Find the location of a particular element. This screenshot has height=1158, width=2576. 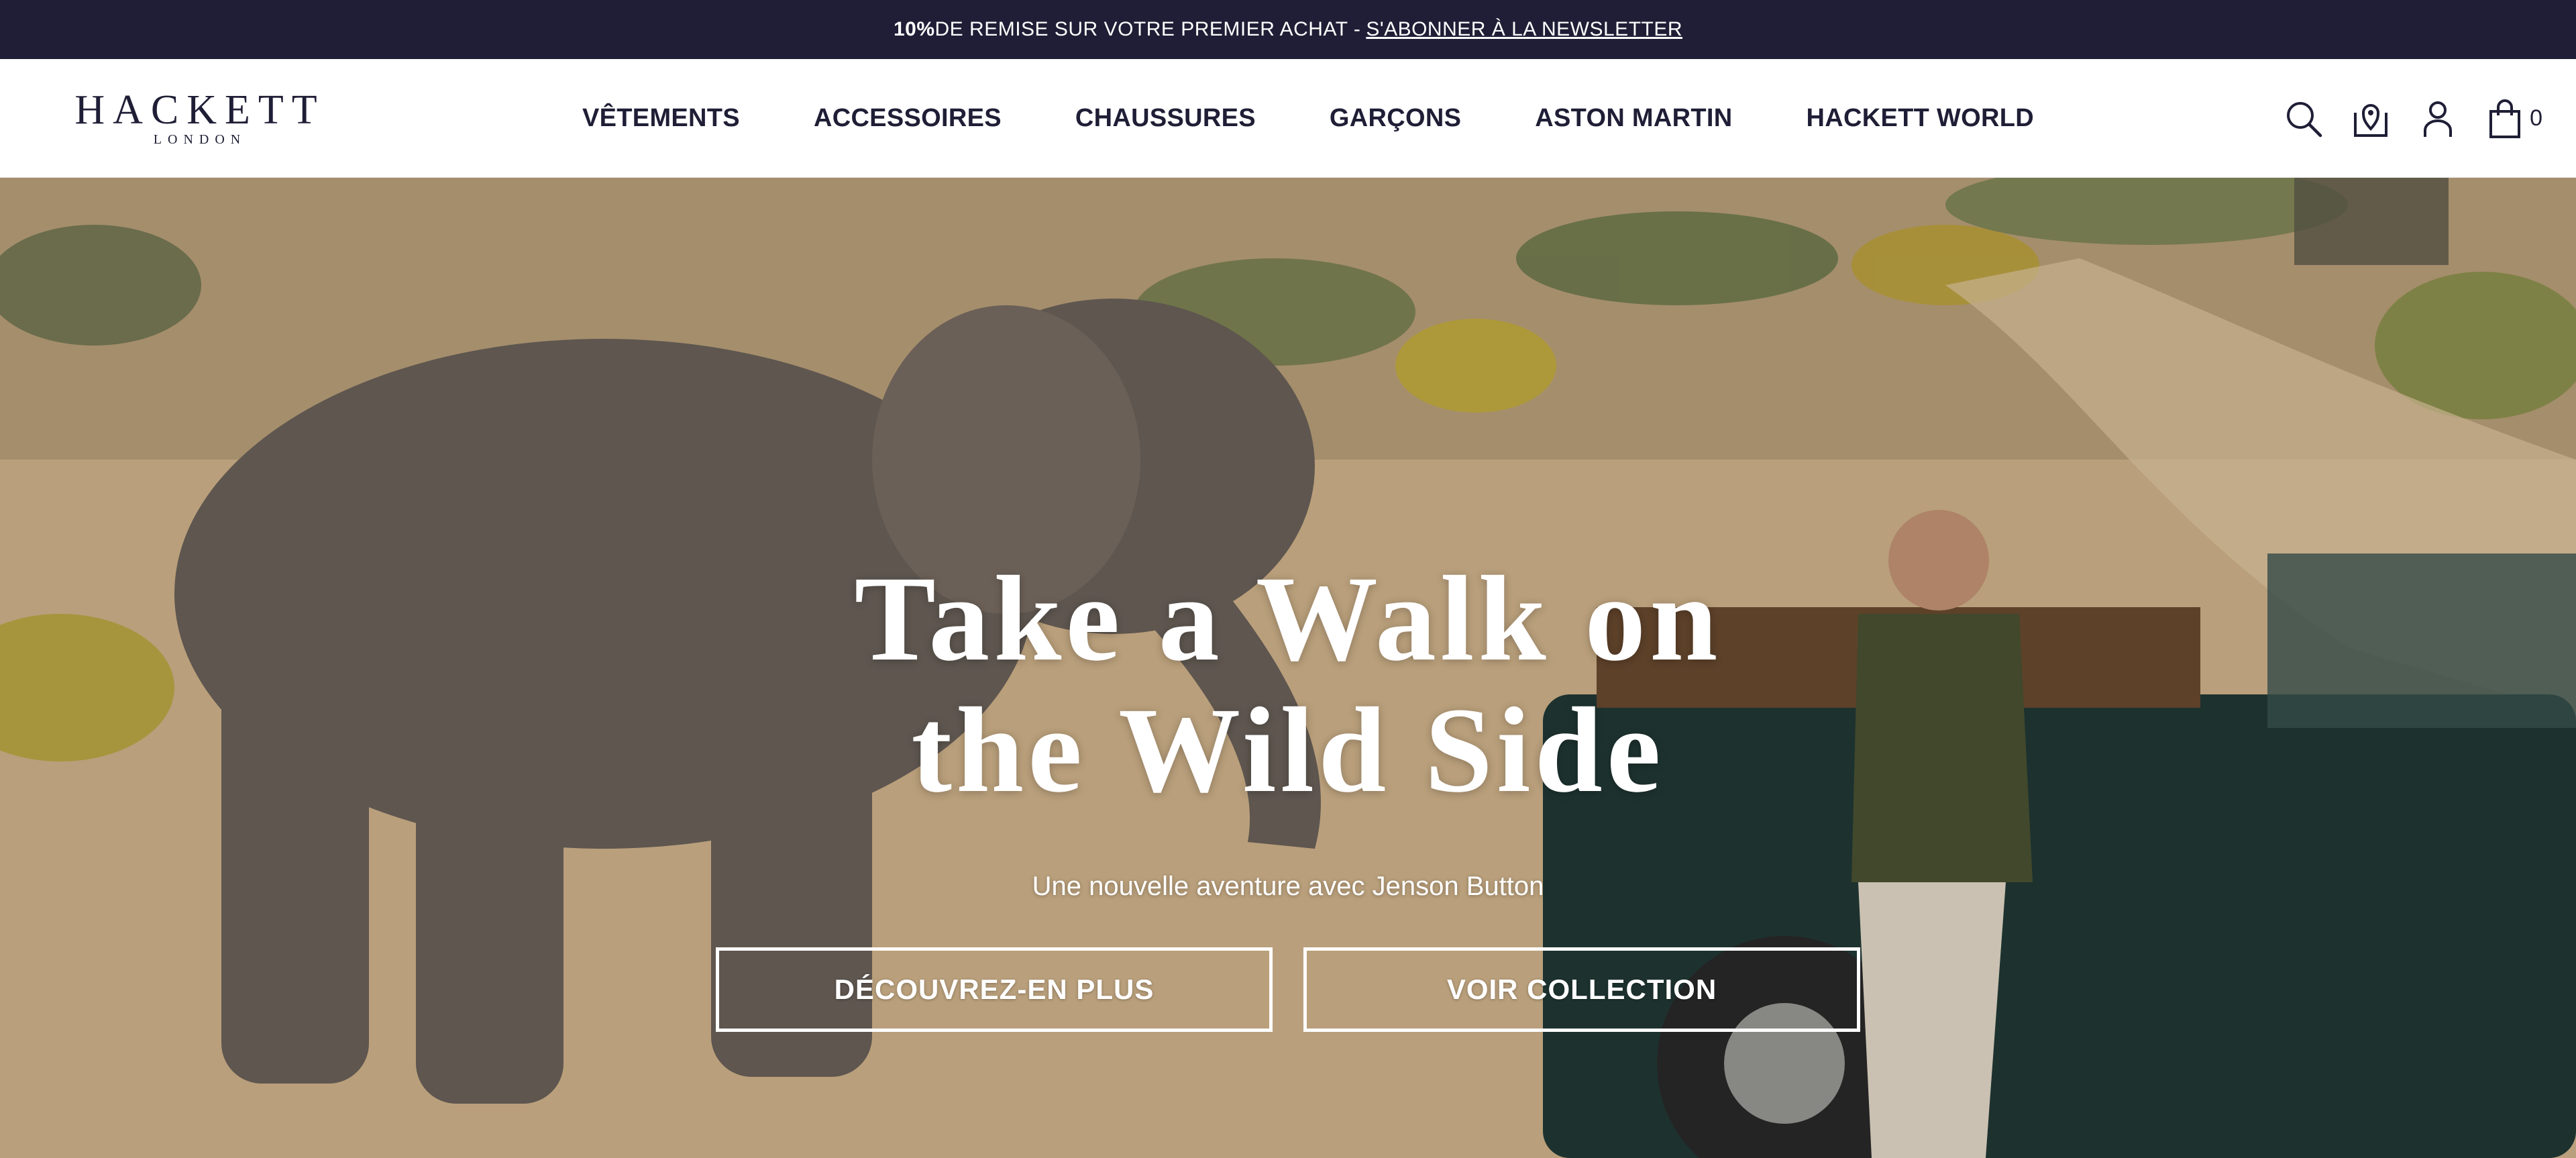

account-icon is located at coordinates (2438, 119).